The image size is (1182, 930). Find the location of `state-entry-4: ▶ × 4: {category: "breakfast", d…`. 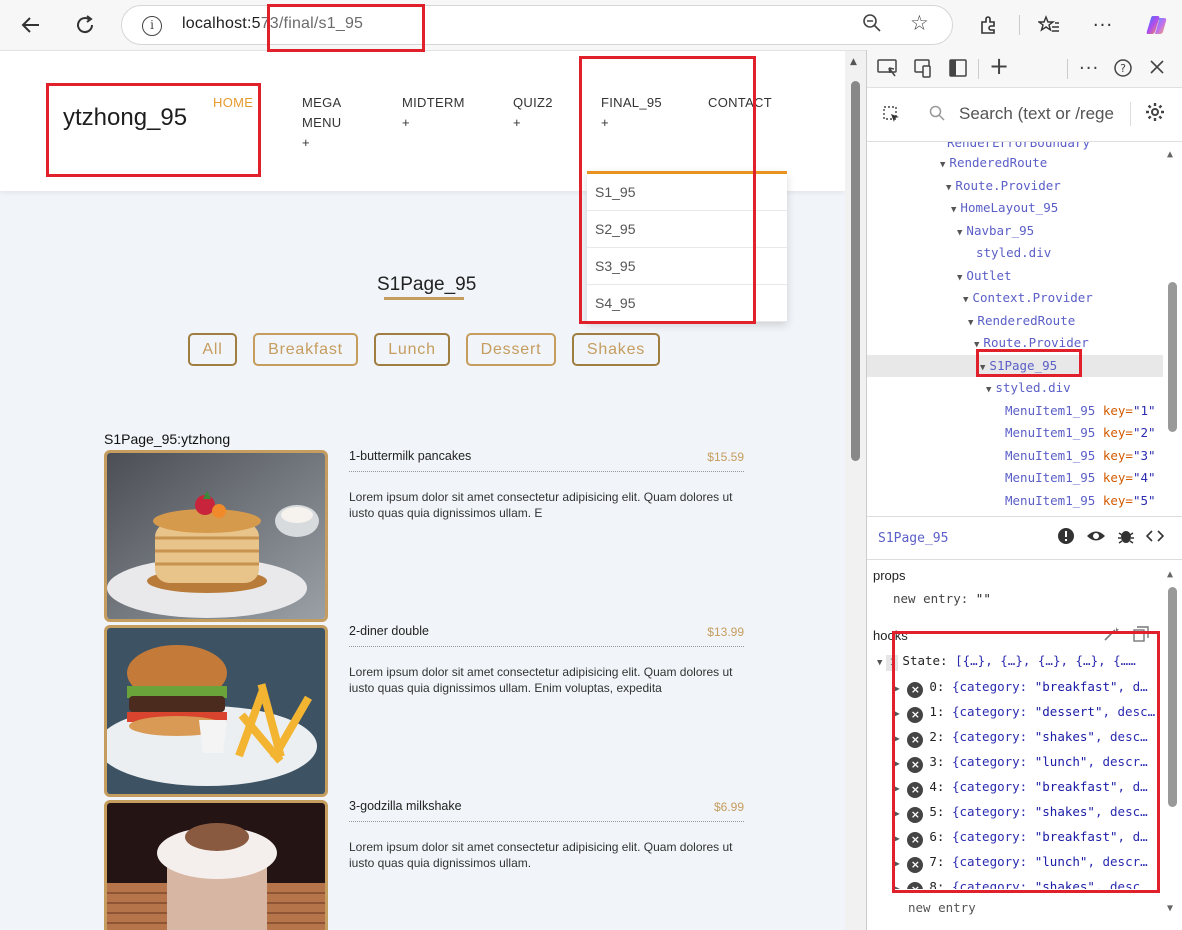

state-entry-4: ▶ × 4: {category: "breakfast", d… is located at coordinates (1021, 787).